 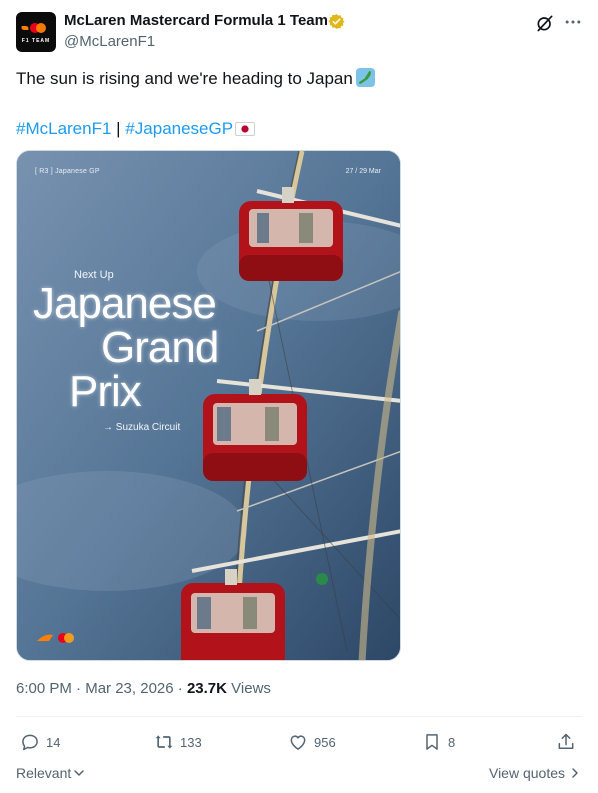 What do you see at coordinates (129, 688) in the screenshot?
I see `post-date: Mar 23, 2026` at bounding box center [129, 688].